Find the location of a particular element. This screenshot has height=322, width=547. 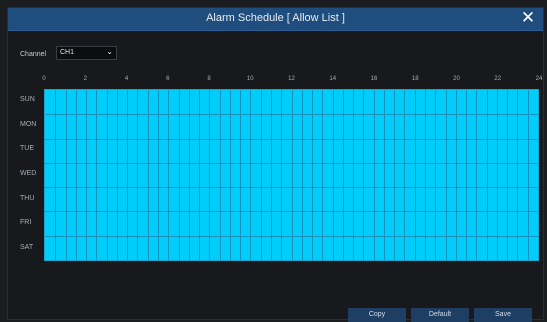

dialog-title: Alarm Schedule [ Allow List ] is located at coordinates (275, 18).